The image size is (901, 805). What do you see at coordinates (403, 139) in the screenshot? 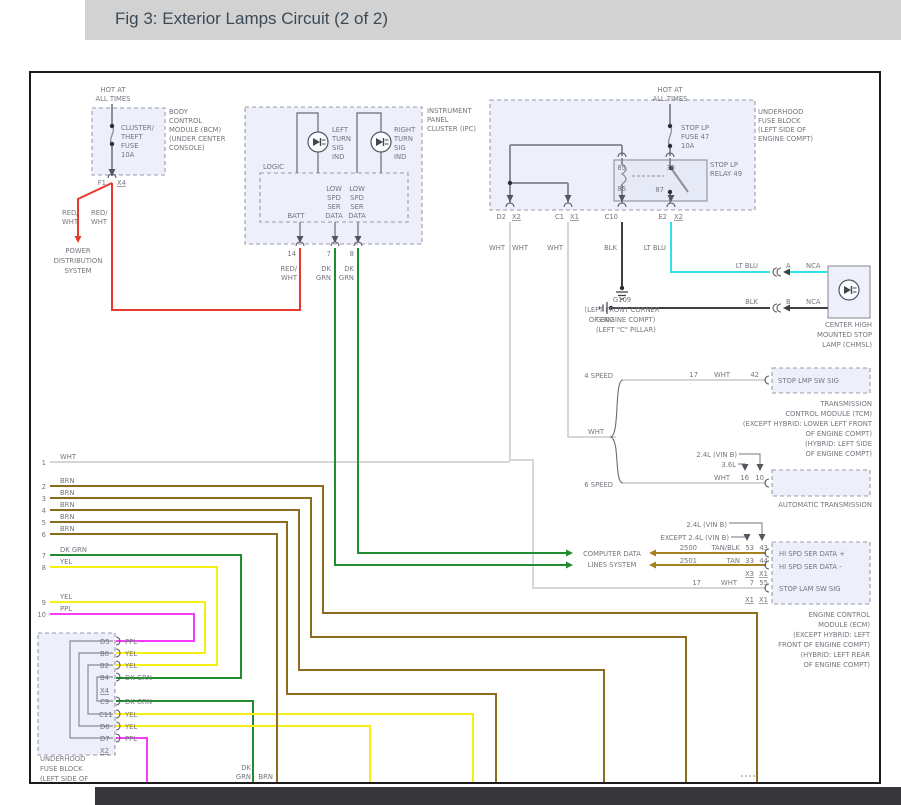
I see `diagram-label: TURN` at bounding box center [403, 139].